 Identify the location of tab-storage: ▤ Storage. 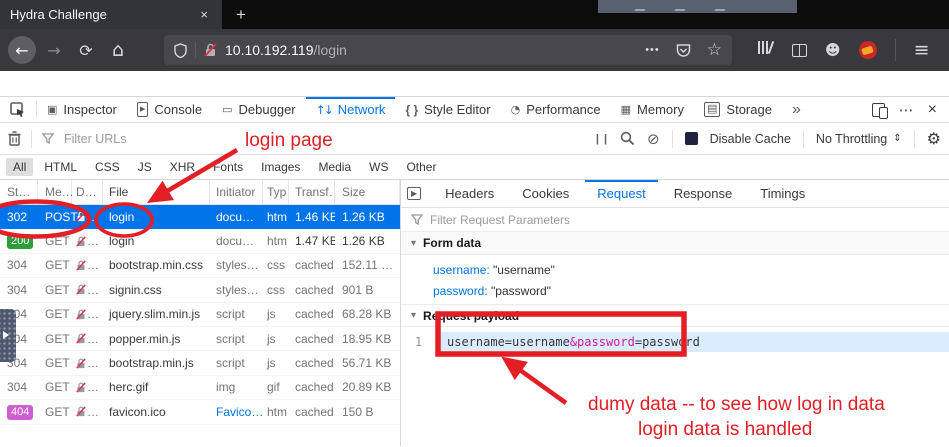
(738, 109).